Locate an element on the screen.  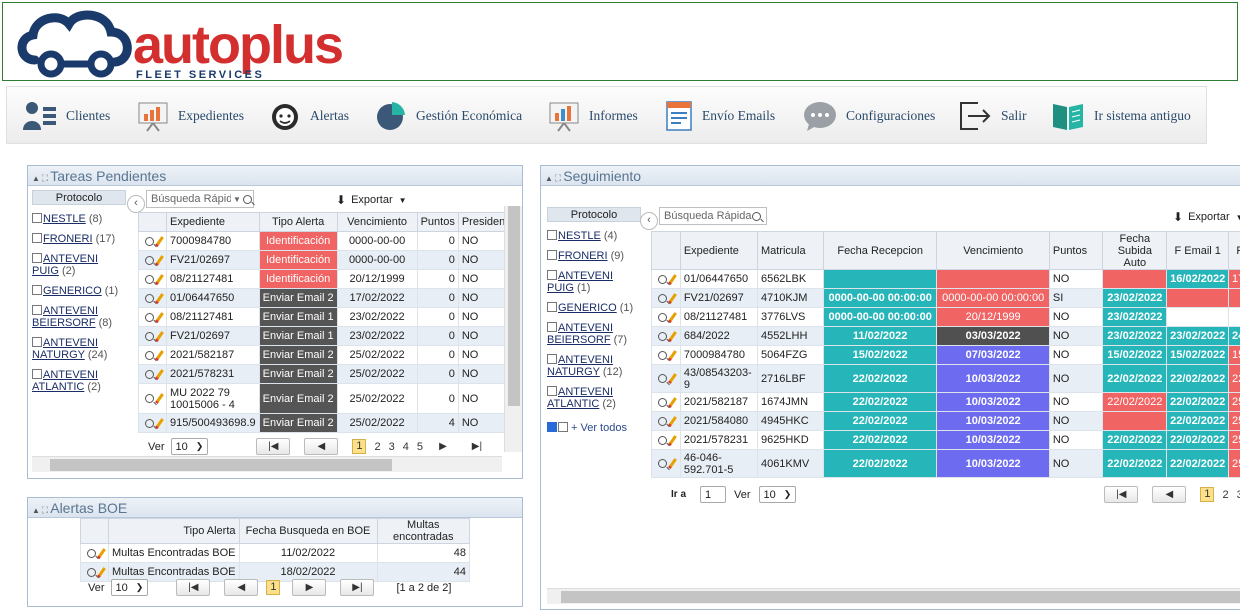
menu-clientes: Clientes is located at coordinates (66, 116).